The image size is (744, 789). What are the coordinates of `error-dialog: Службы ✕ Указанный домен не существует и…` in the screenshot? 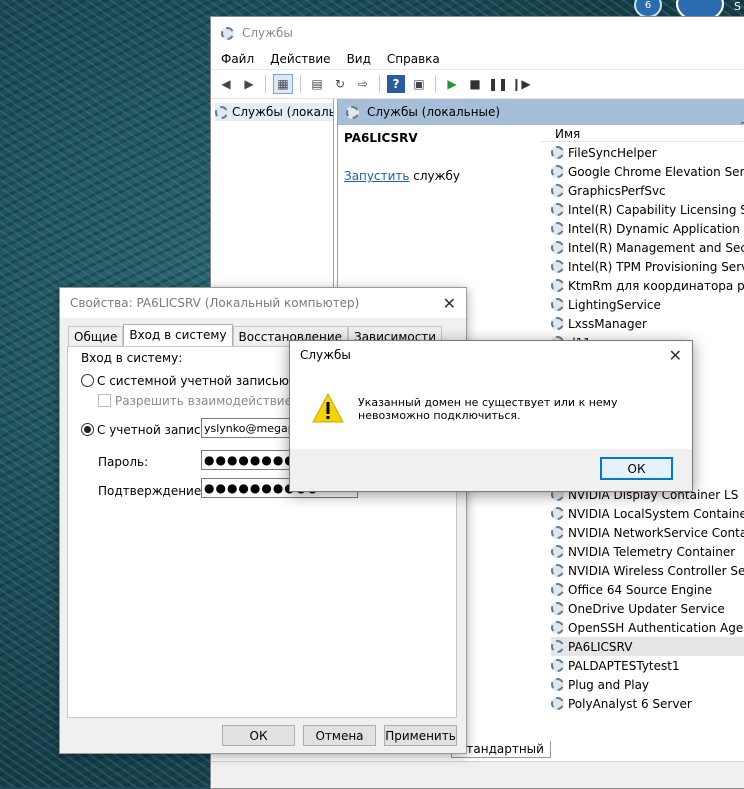 It's located at (491, 416).